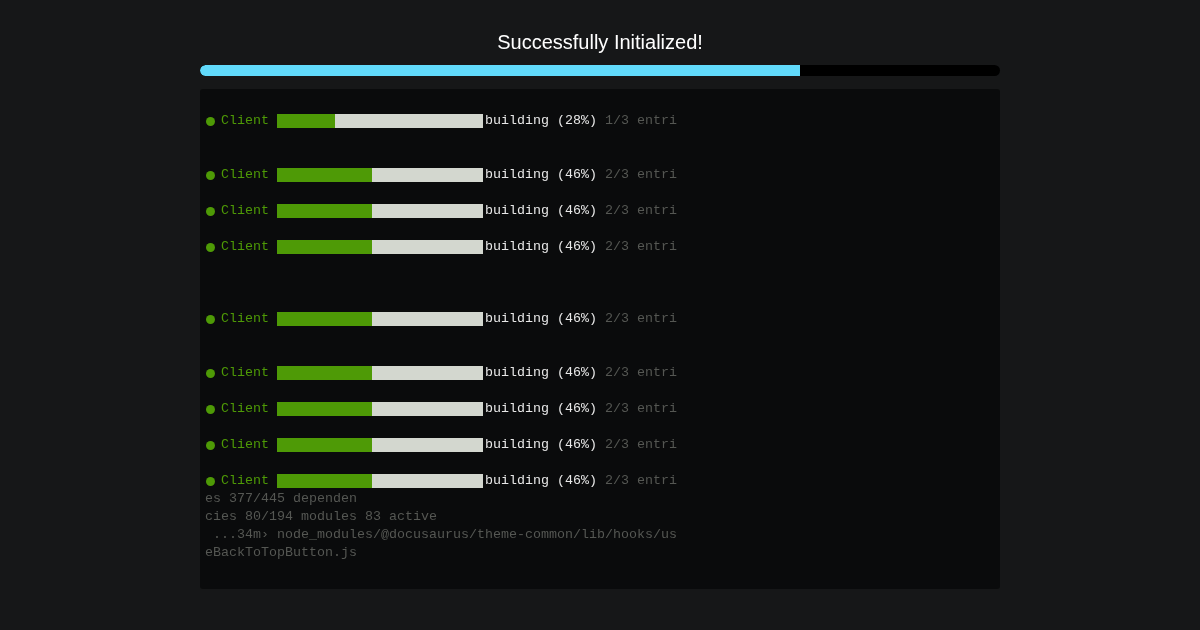  I want to click on log-line: es 377/445 dependen, so click(281, 499).